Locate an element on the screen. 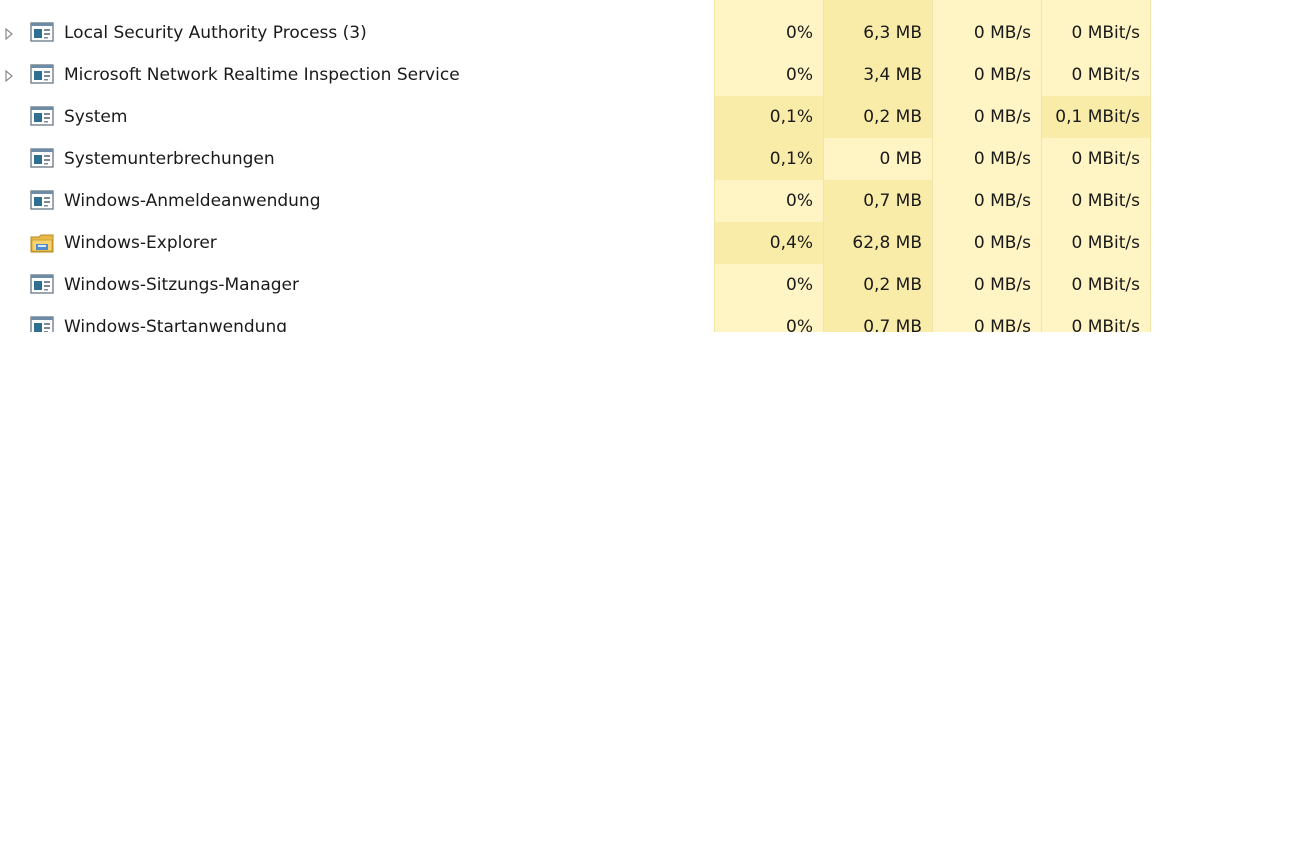 The height and width of the screenshot is (864, 1296). column-strip-mem is located at coordinates (877, 6).